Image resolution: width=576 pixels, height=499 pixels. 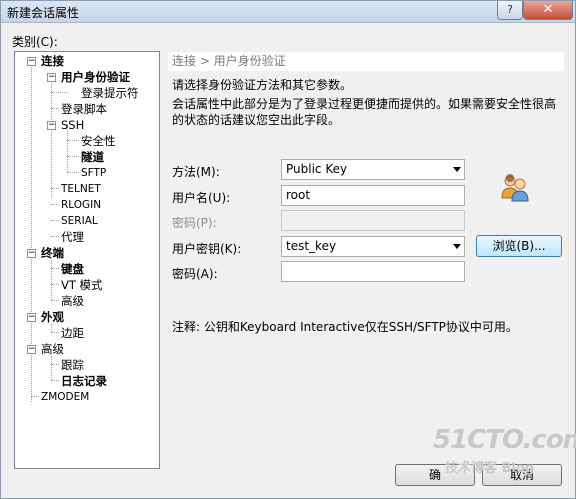 I want to click on tree-item-login-prompt: 登录提示符, so click(x=110, y=93).